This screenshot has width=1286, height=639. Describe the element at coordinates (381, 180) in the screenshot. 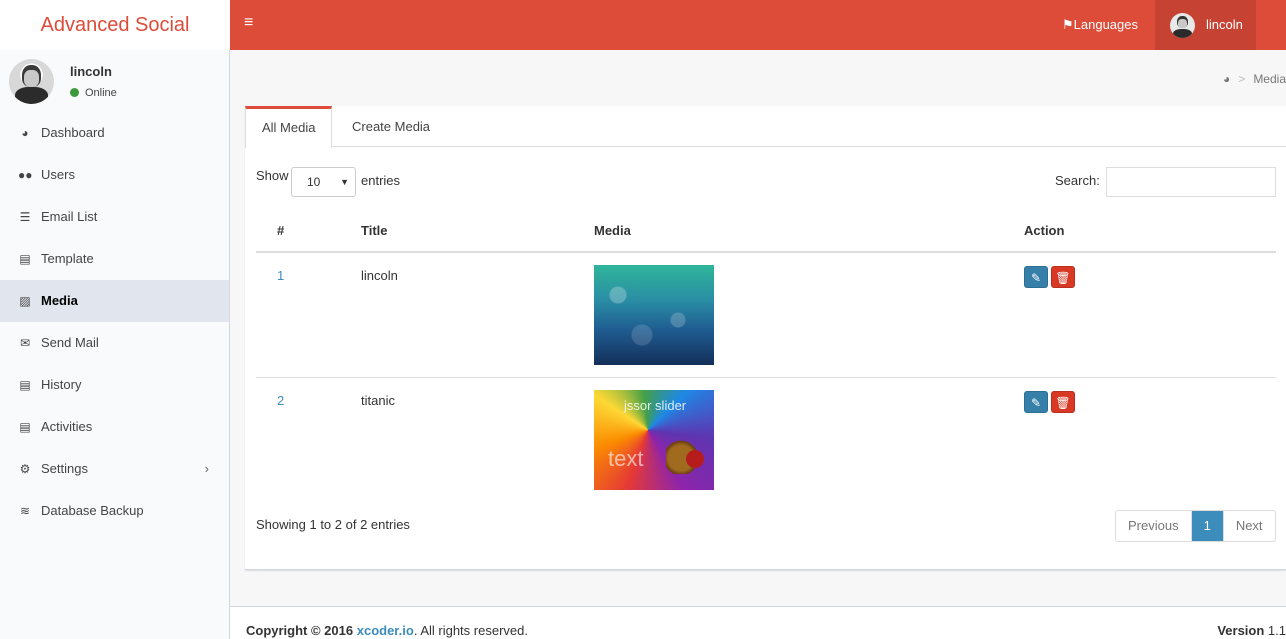

I see `entries-label: entries` at that location.